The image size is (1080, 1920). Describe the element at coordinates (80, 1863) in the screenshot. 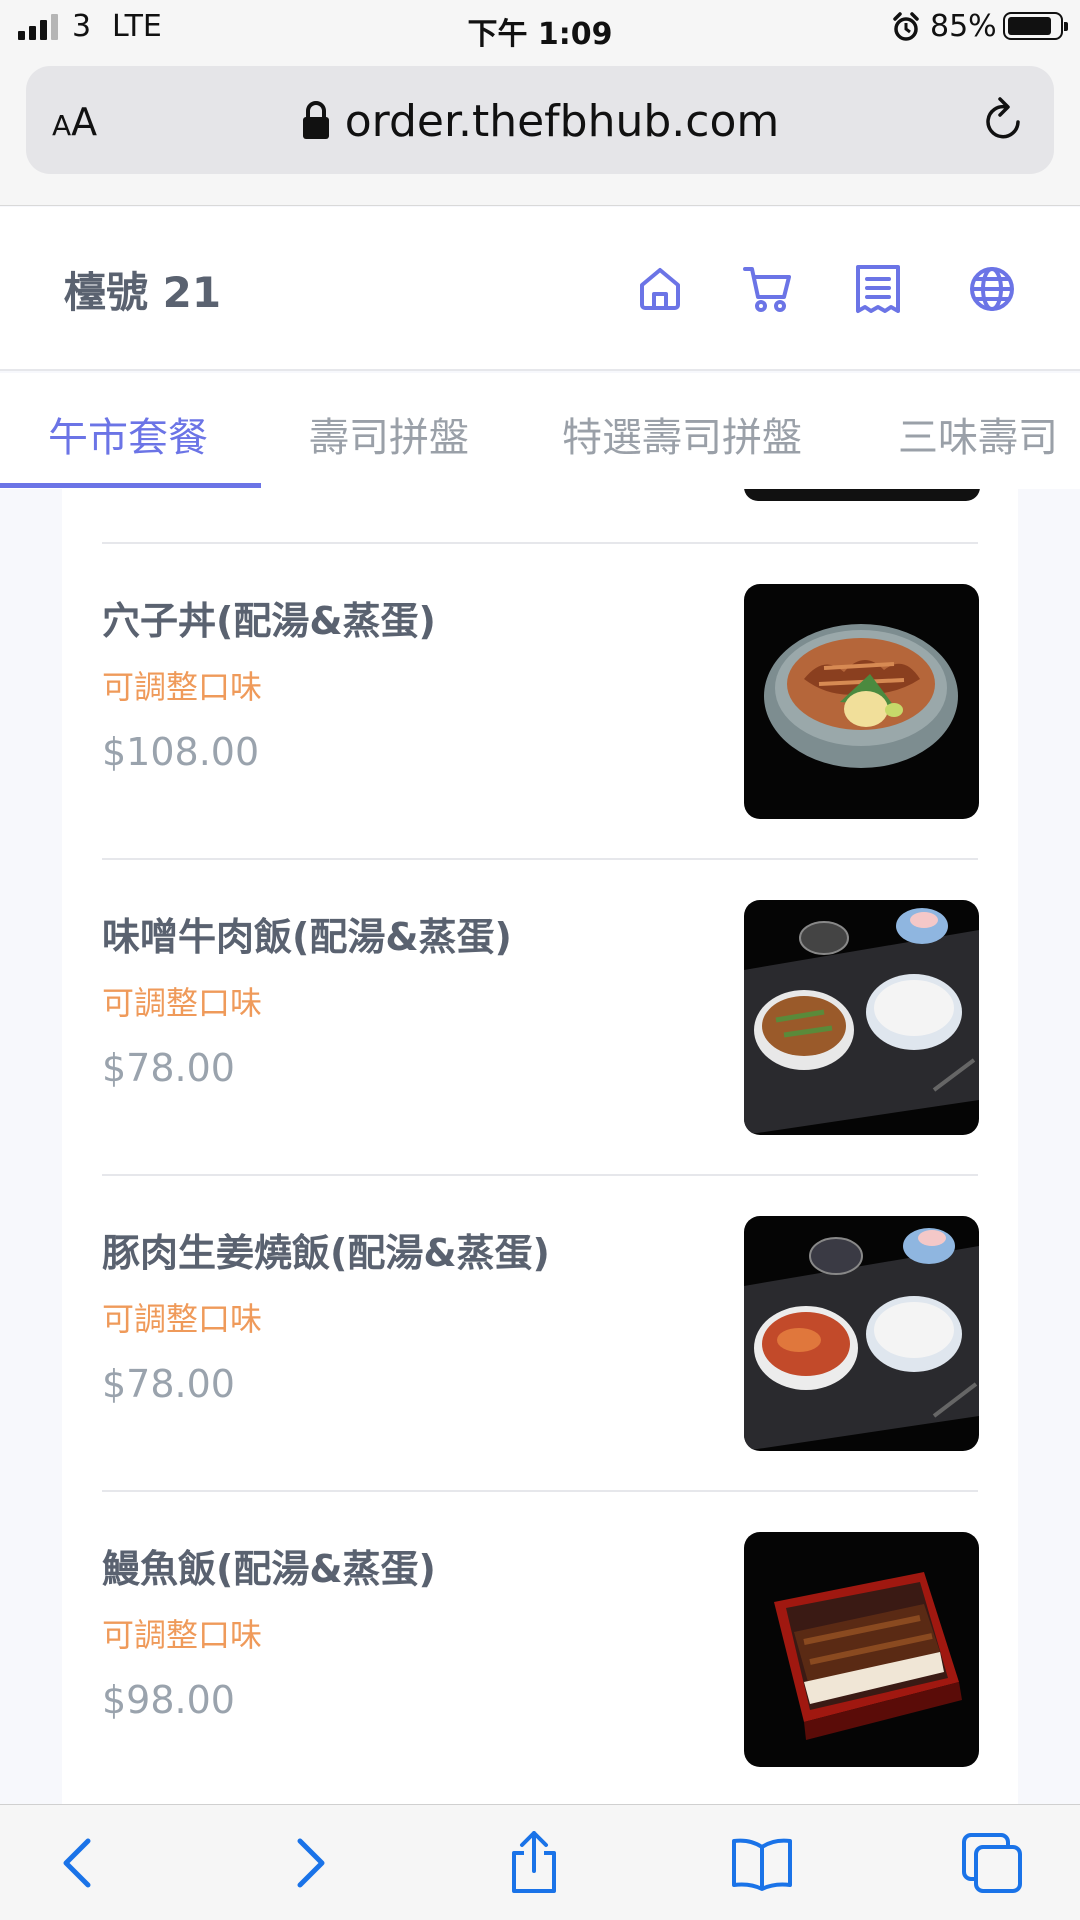

I see `back-icon` at that location.